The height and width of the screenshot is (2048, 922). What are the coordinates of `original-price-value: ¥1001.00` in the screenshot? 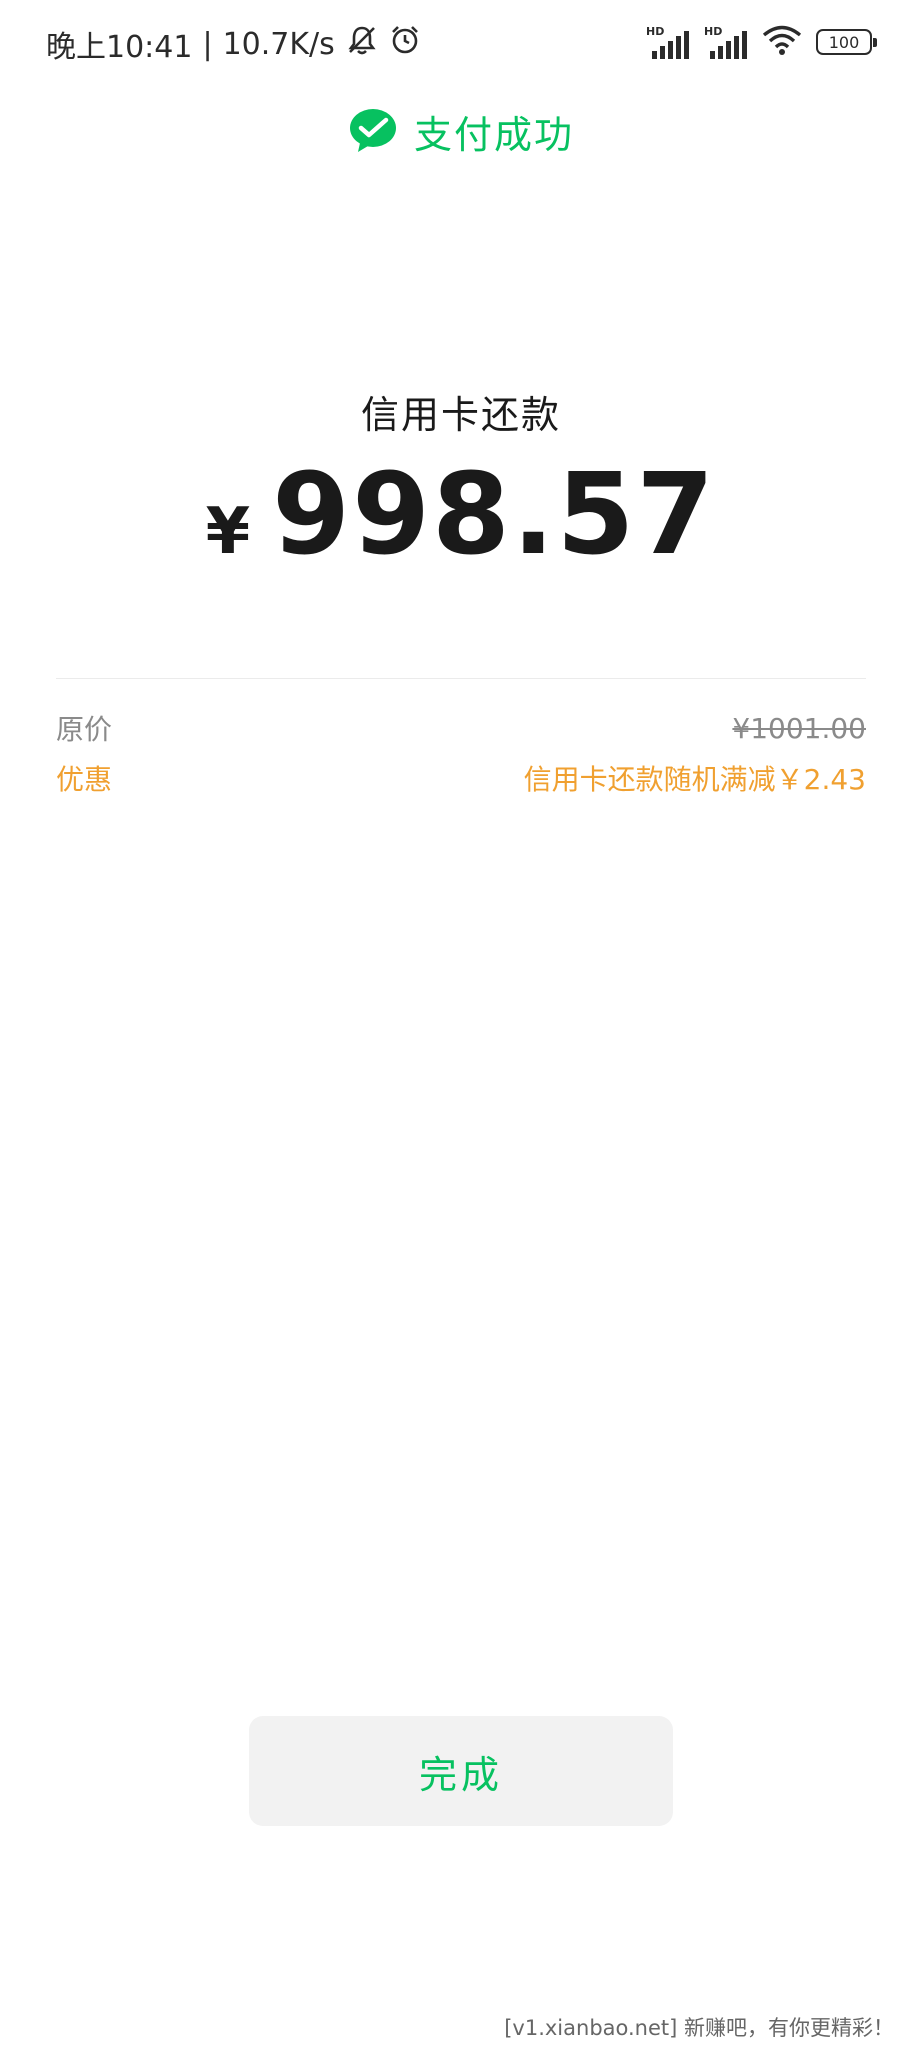 It's located at (799, 728).